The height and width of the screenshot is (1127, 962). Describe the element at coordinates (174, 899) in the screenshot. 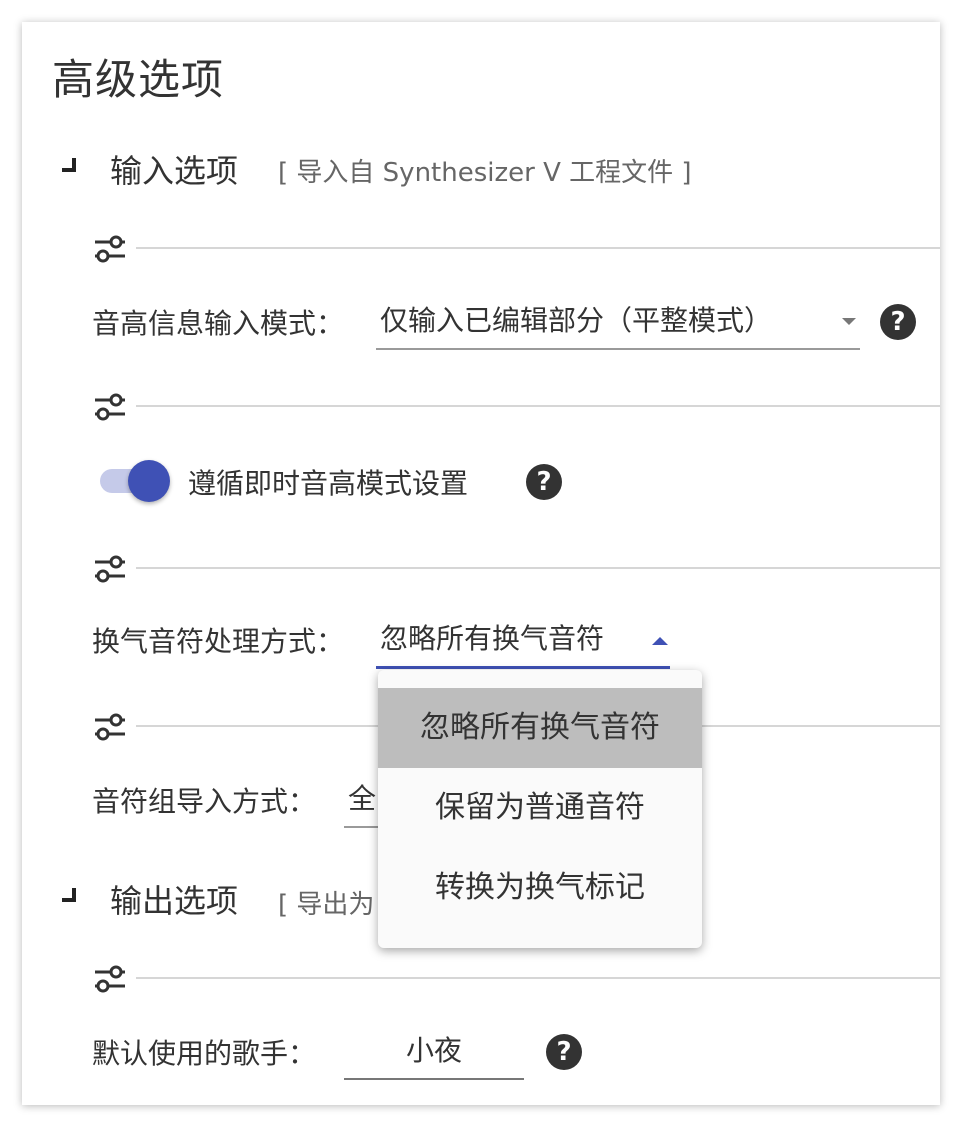

I see `output-section-title: 输出选项` at that location.